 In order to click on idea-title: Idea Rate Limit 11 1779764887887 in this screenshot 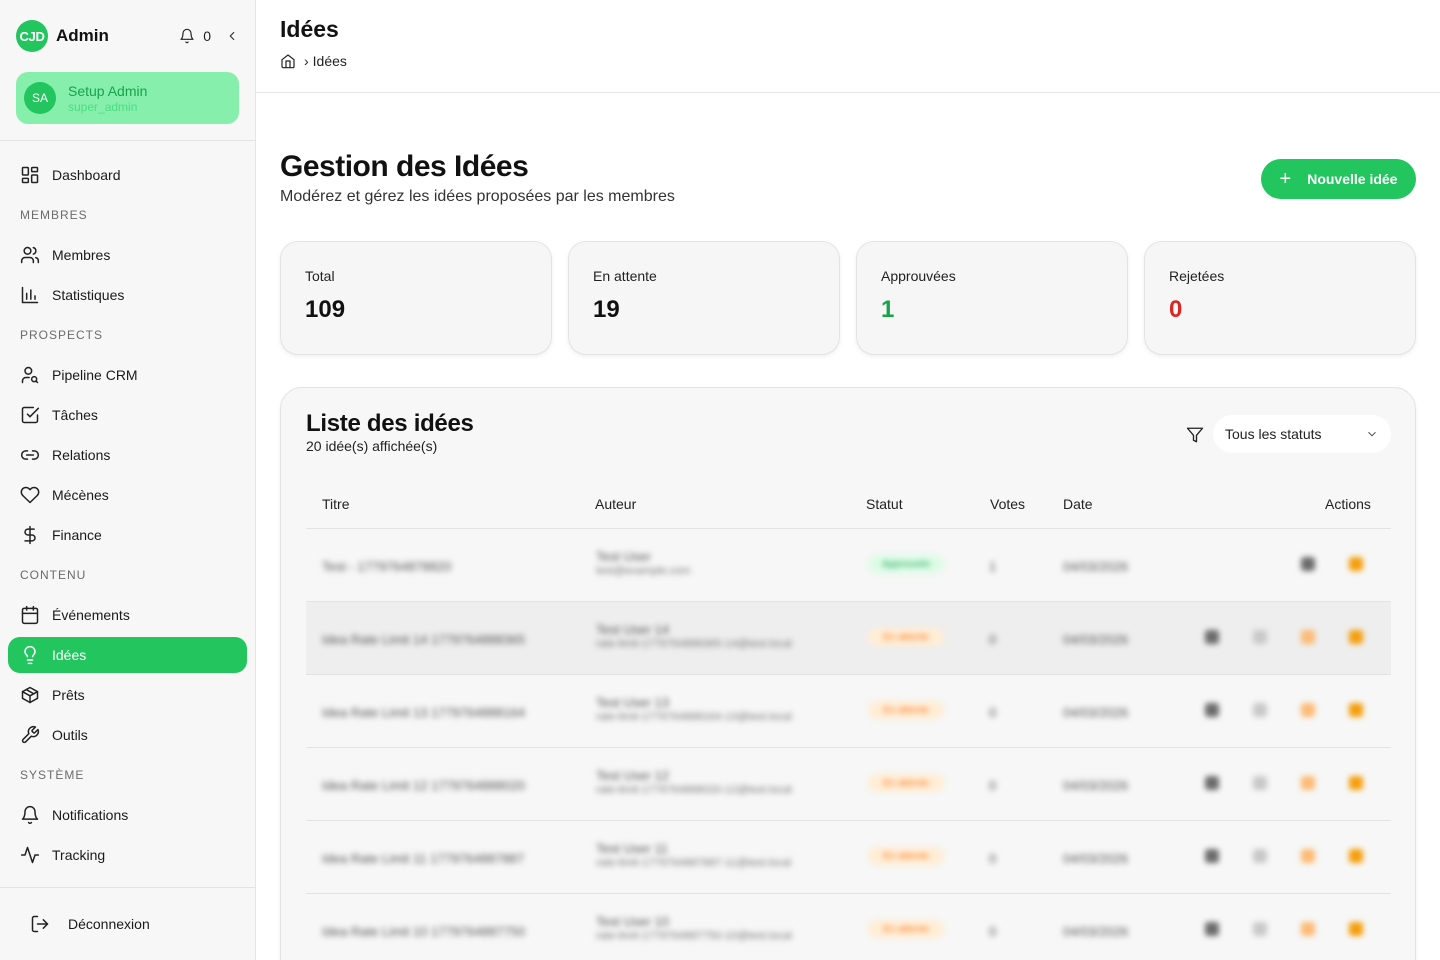, I will do `click(423, 858)`.